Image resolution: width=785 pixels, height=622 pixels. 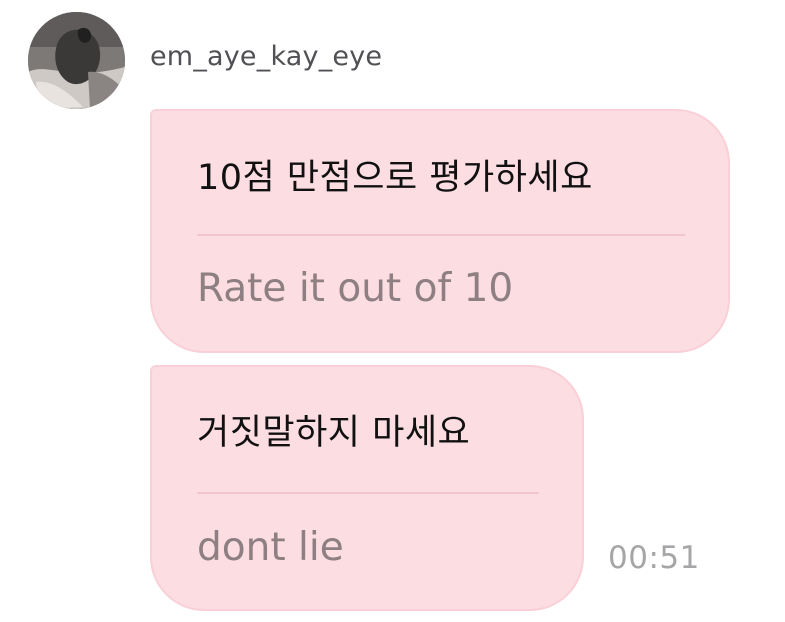 I want to click on profile-photo-icon, so click(x=76, y=60).